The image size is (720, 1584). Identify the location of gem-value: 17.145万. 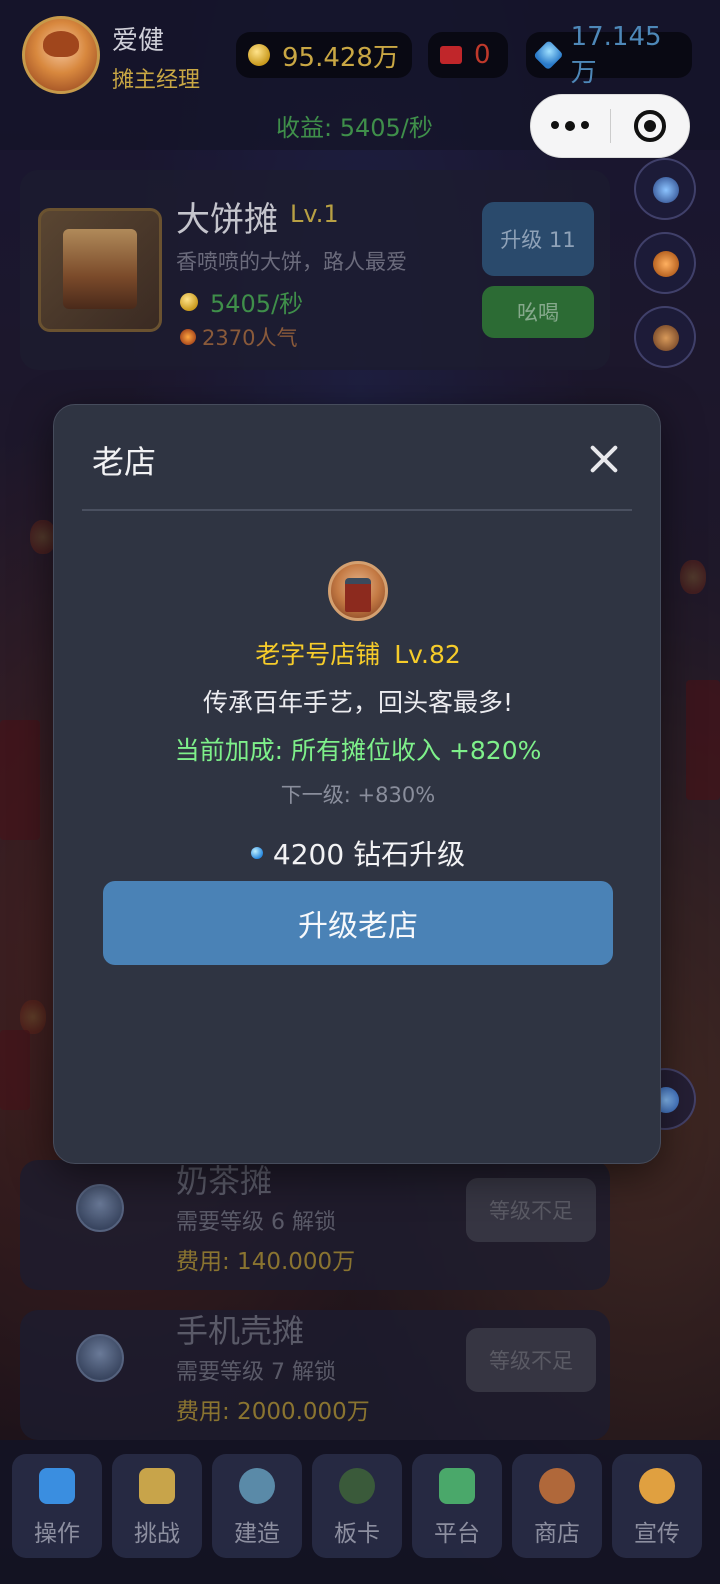
(616, 54).